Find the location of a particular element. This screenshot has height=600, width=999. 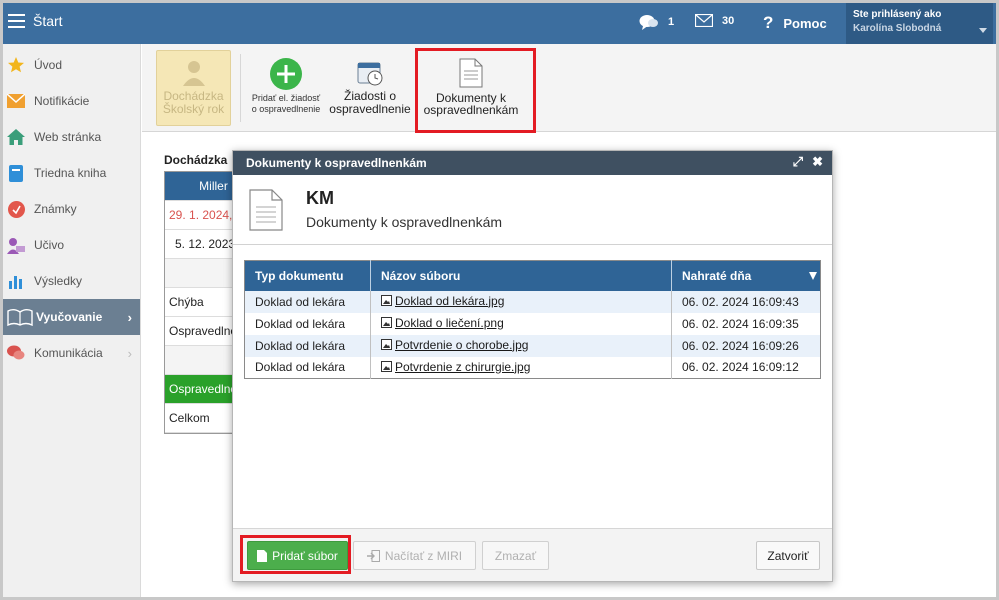

sidebar-item-label: Notifikácie is located at coordinates (62, 101).